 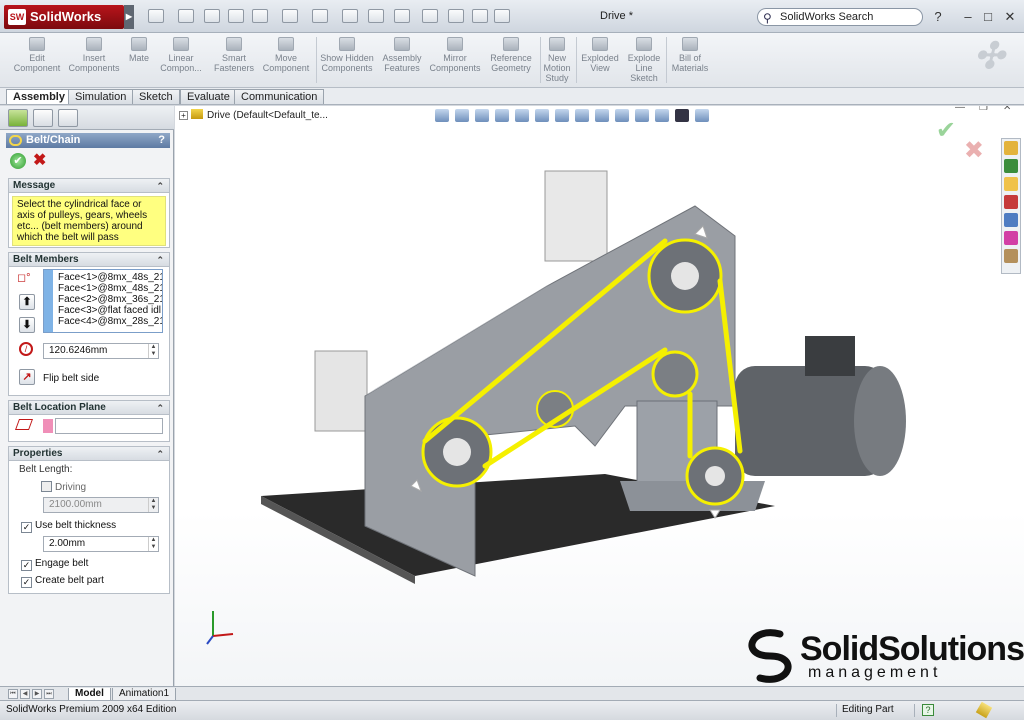 I want to click on pm-help-icon: ?, so click(x=161, y=140).